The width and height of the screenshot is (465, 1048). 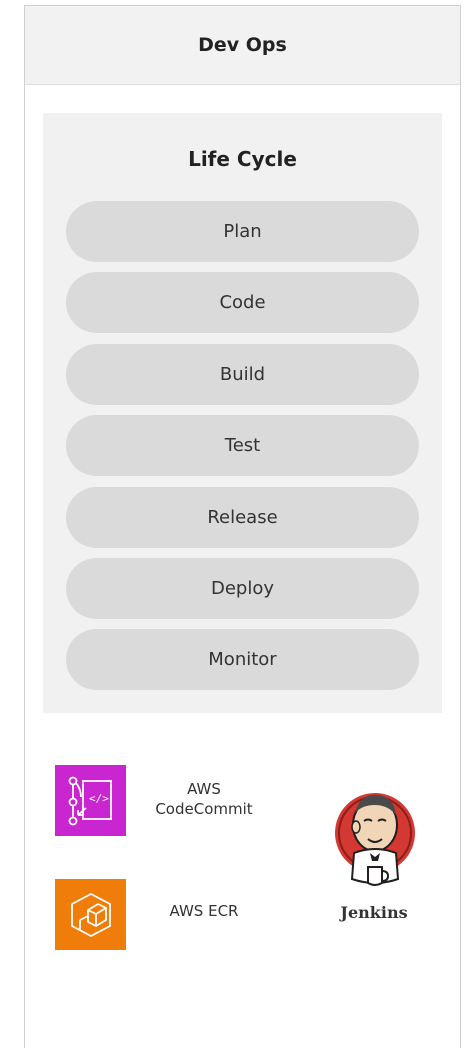 What do you see at coordinates (375, 852) in the screenshot?
I see `jenkins-logo` at bounding box center [375, 852].